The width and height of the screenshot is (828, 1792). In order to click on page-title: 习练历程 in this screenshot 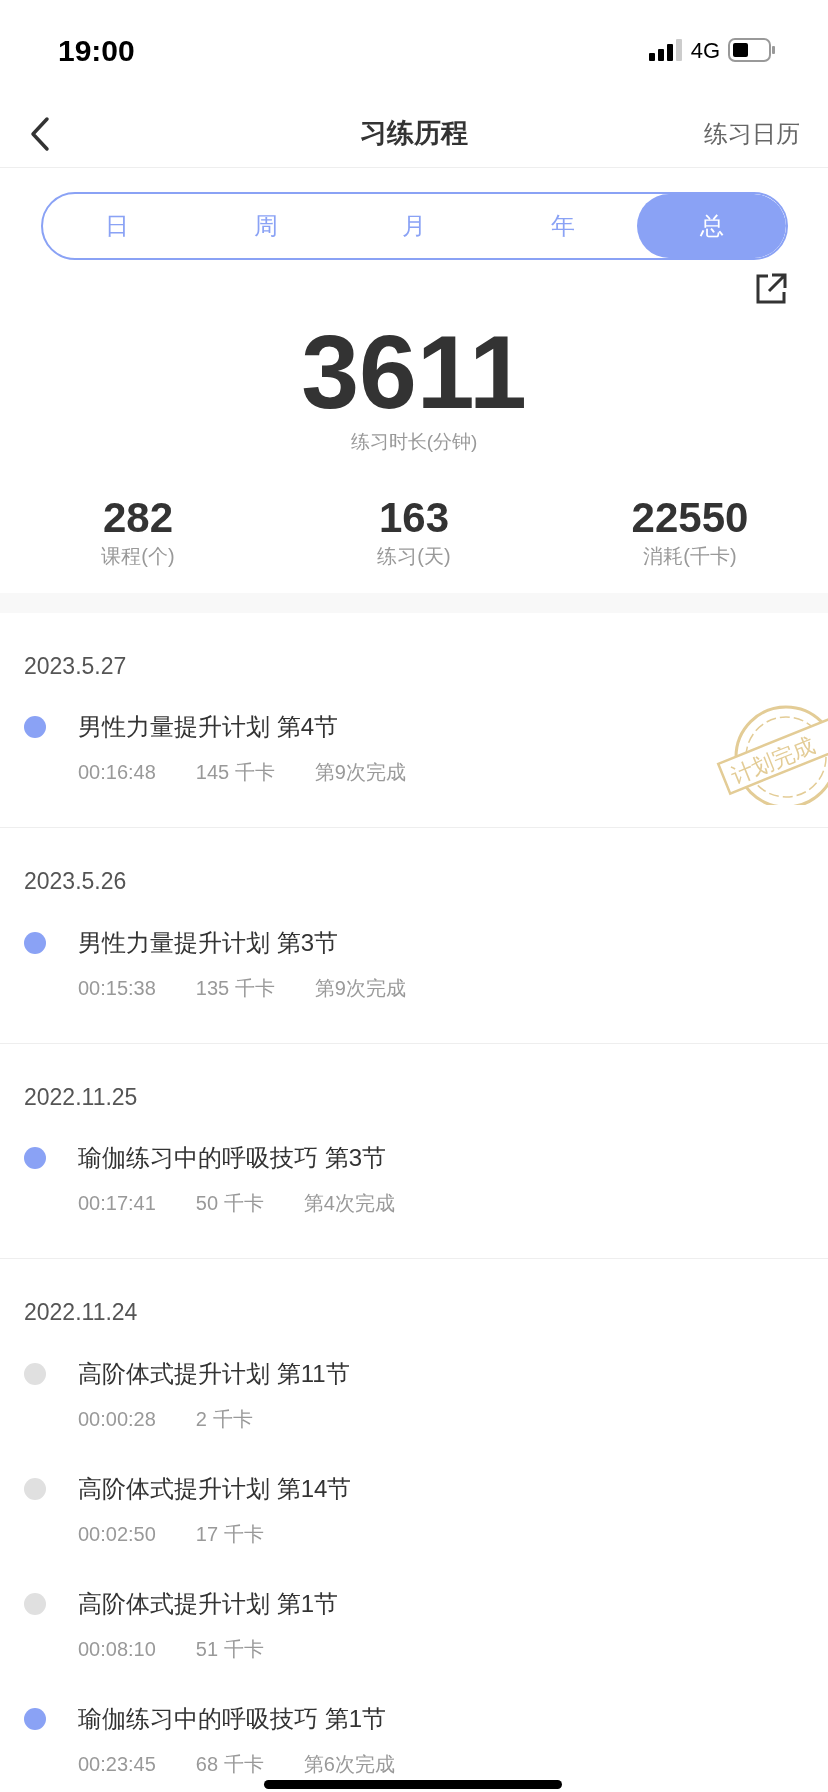, I will do `click(414, 134)`.